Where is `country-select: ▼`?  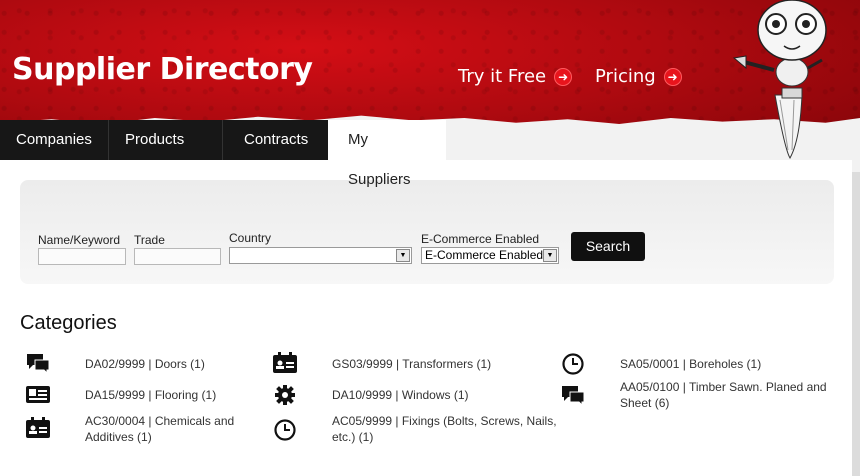 country-select: ▼ is located at coordinates (320, 255).